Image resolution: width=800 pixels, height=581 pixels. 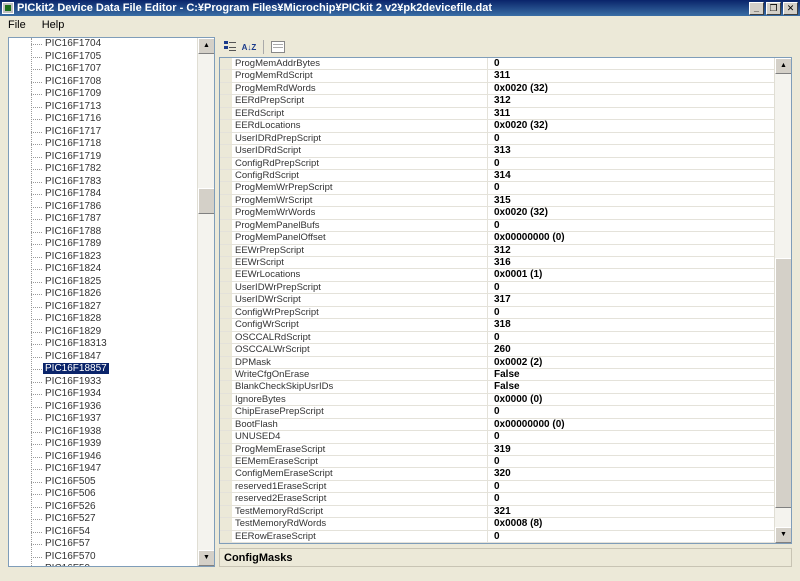 I want to click on tree-item: PIC16F1789, so click(x=103, y=244).